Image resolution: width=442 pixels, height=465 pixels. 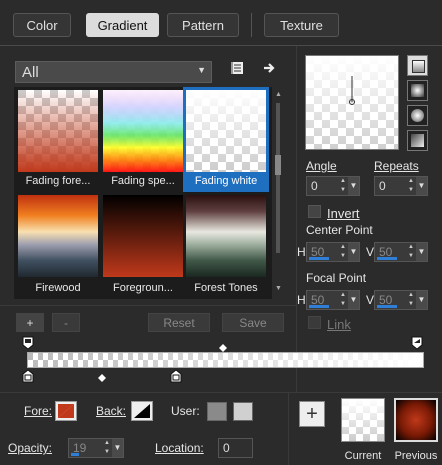 What do you see at coordinates (58, 288) in the screenshot?
I see `gradient-thumb-label: Firewood` at bounding box center [58, 288].